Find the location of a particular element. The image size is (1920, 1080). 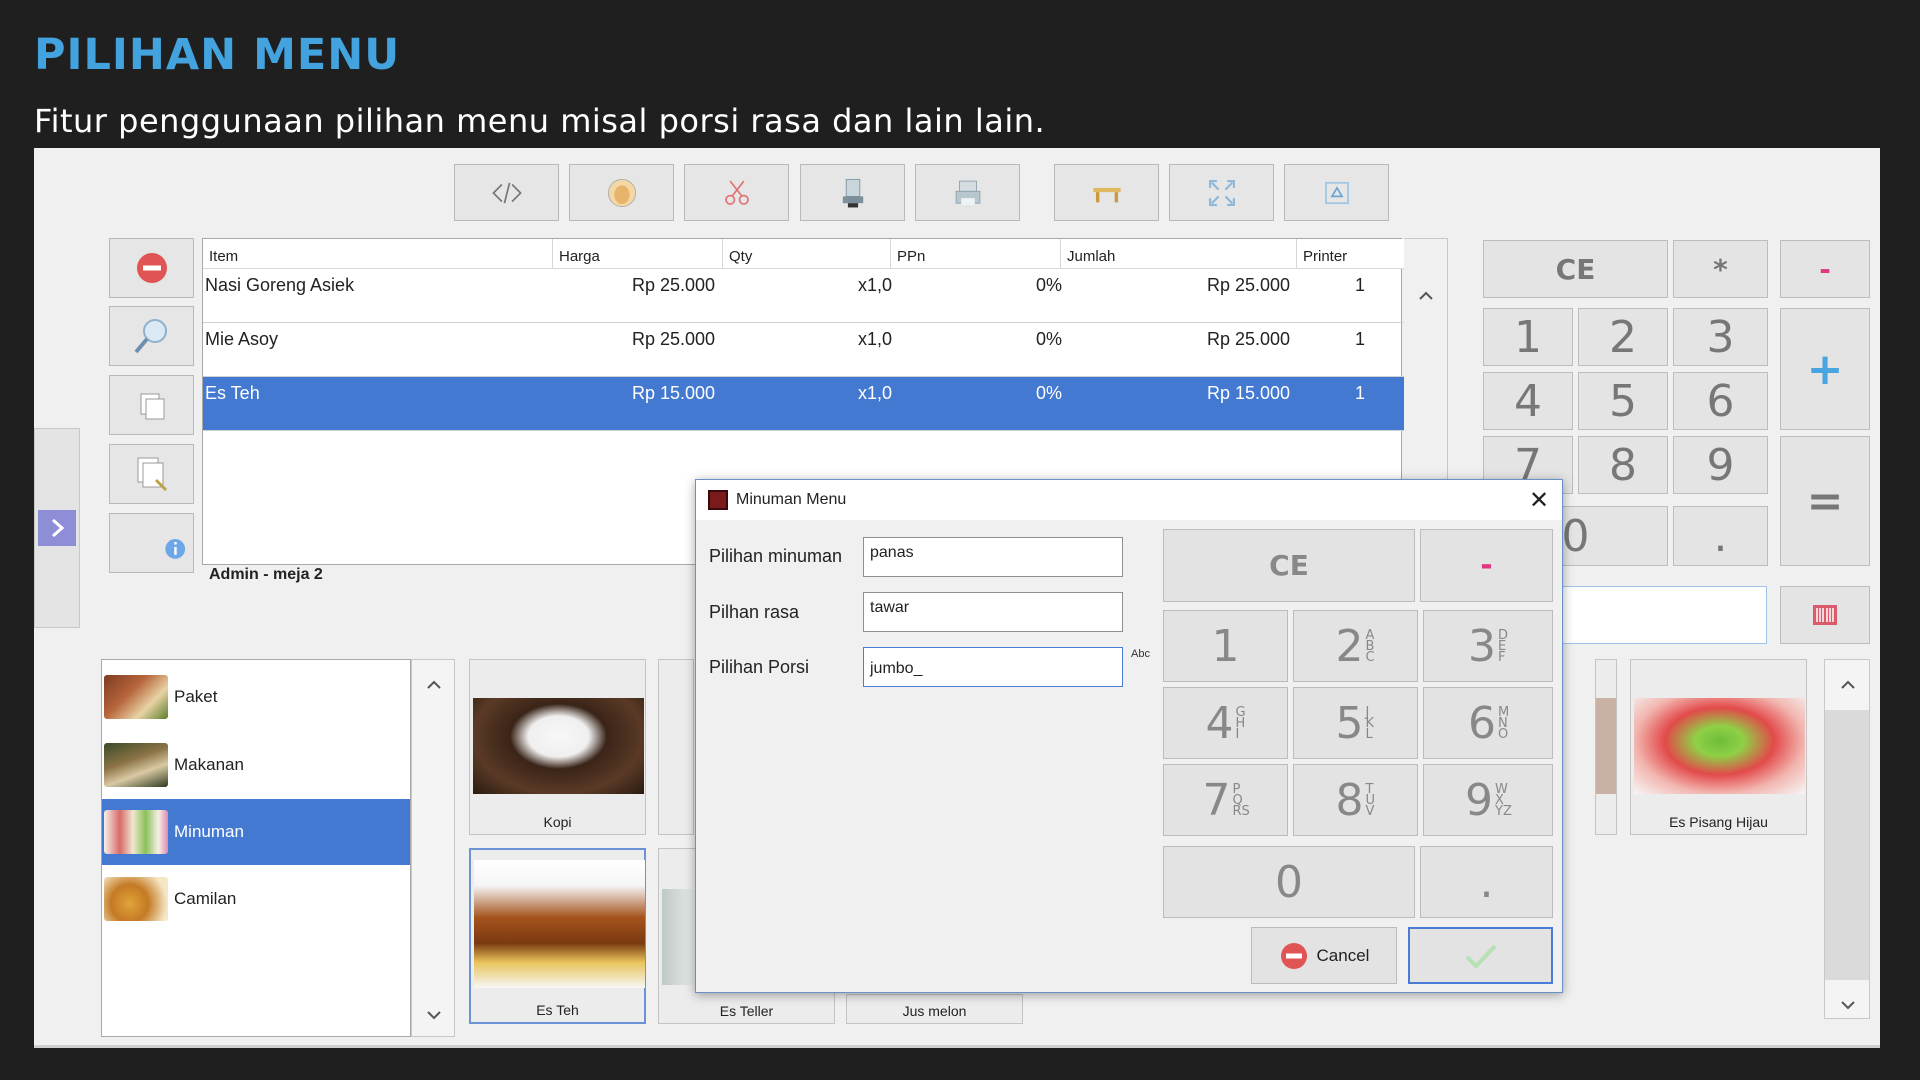

cell-jumlah: Rp 25.000 is located at coordinates (1249, 285).